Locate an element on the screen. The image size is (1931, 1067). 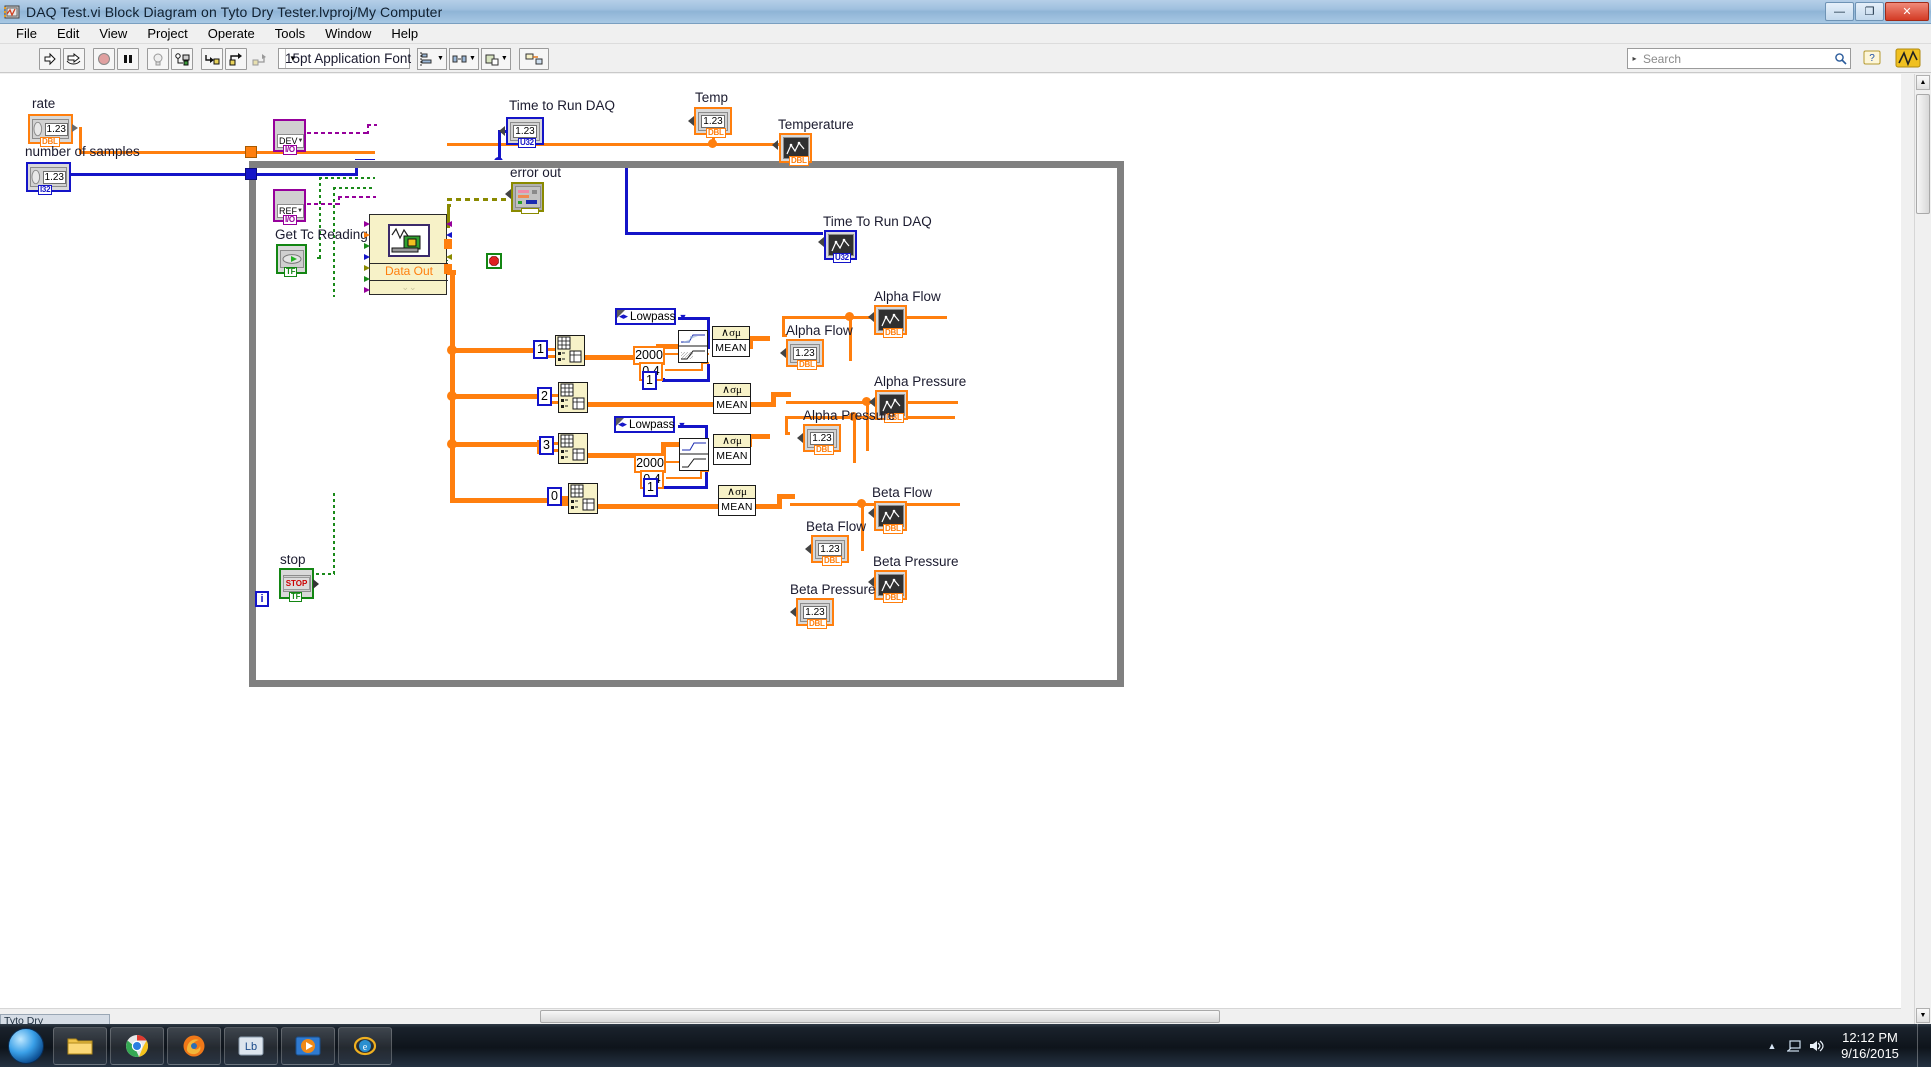
alpha-flow-numeric-indicator: 1.23 DBL is located at coordinates (805, 354).